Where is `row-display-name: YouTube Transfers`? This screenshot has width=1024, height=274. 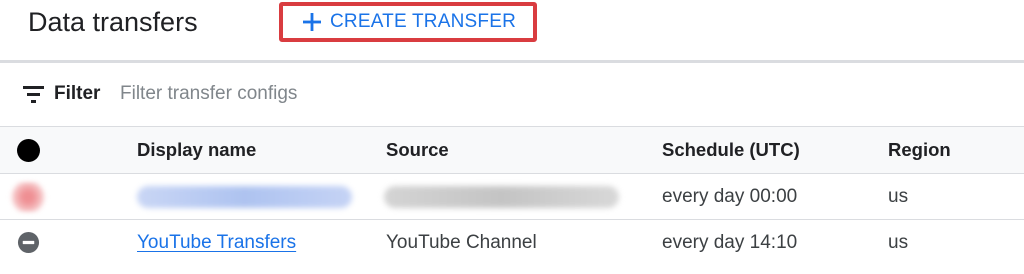
row-display-name: YouTube Transfers is located at coordinates (257, 242).